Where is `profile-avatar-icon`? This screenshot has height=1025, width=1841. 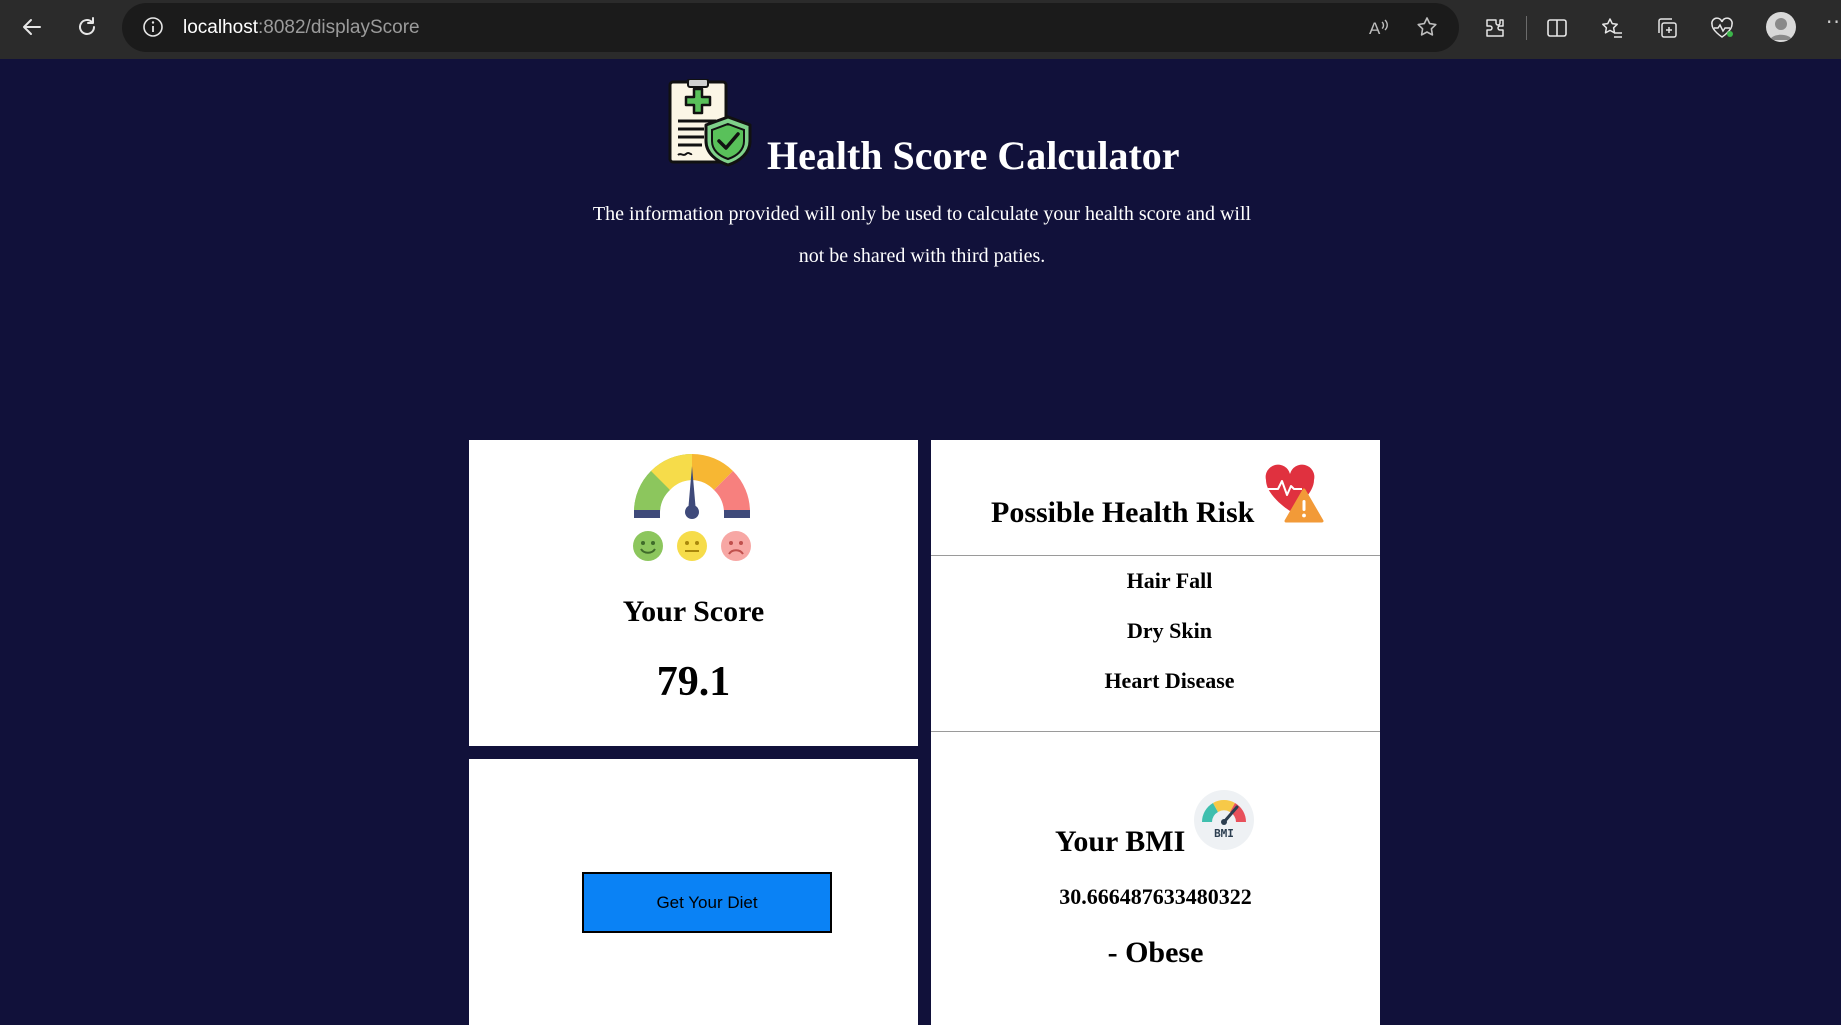 profile-avatar-icon is located at coordinates (1781, 27).